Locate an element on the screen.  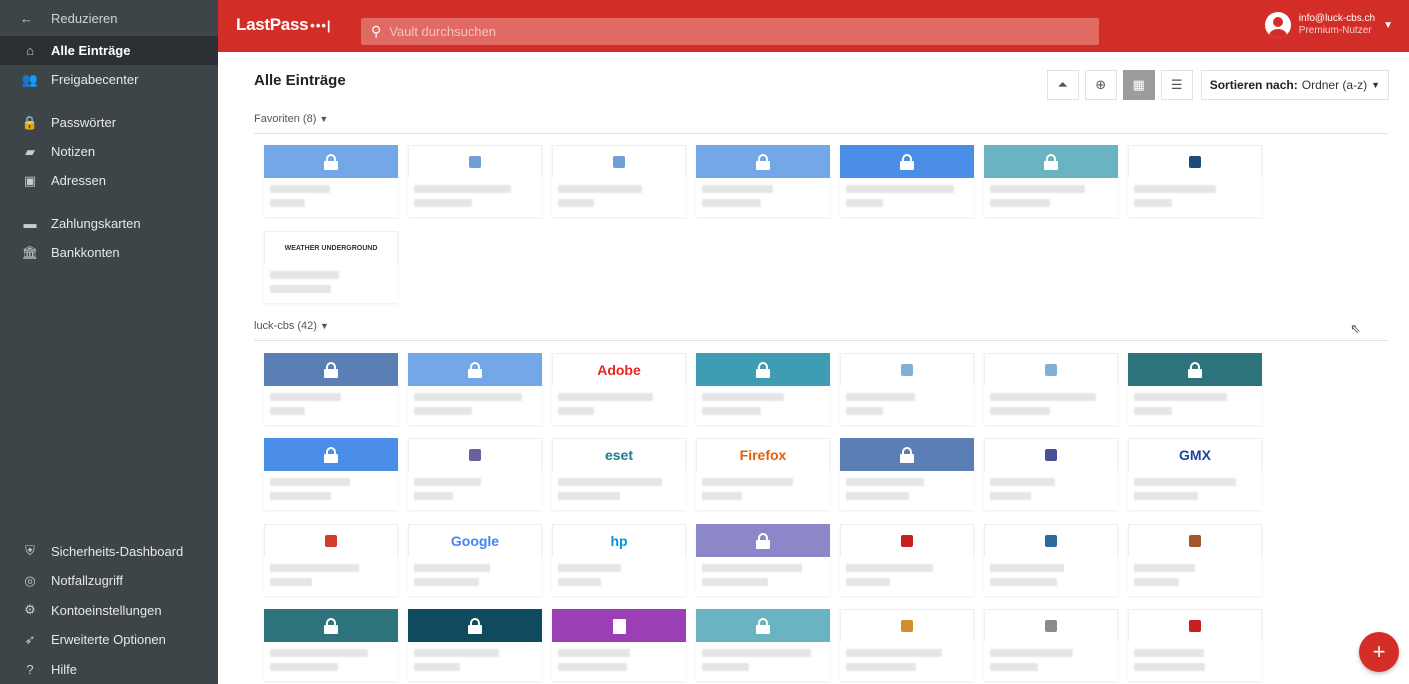
sort-dropdown: Sortieren nach: Ordner (a-z) ▼ is located at coordinates (1294, 85).